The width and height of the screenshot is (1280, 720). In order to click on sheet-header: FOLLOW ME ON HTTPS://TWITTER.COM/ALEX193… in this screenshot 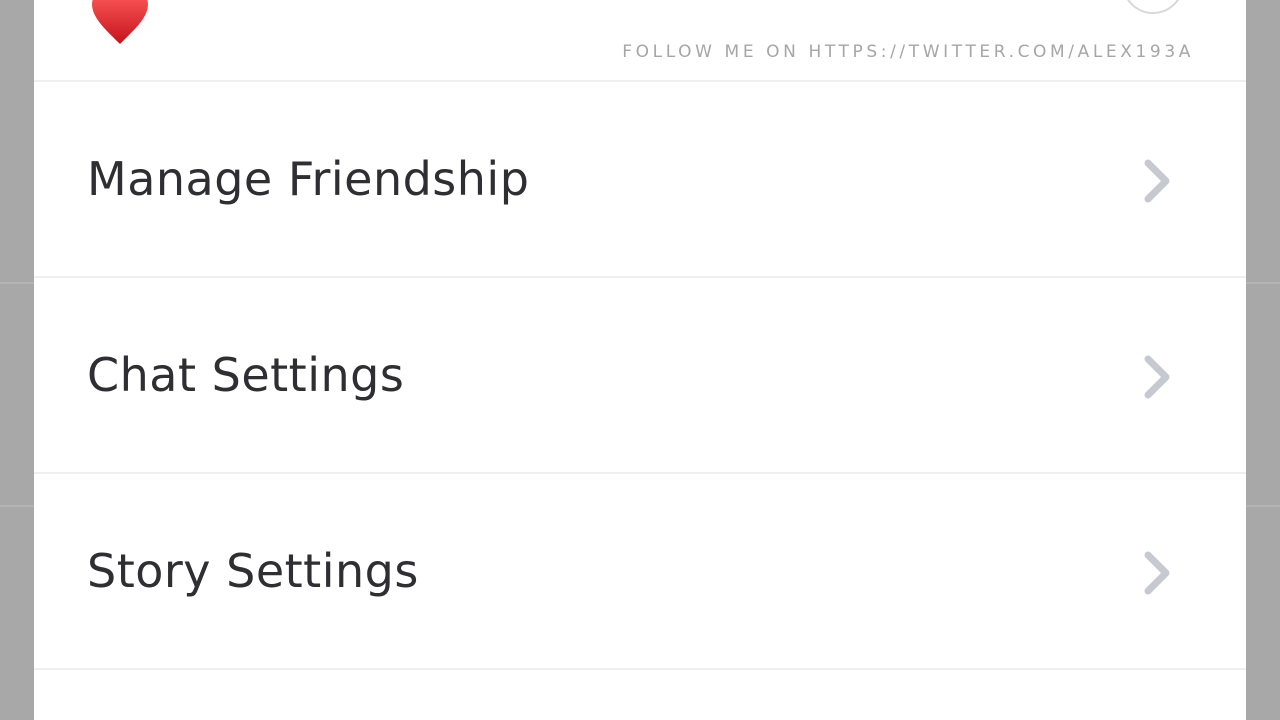, I will do `click(640, 41)`.